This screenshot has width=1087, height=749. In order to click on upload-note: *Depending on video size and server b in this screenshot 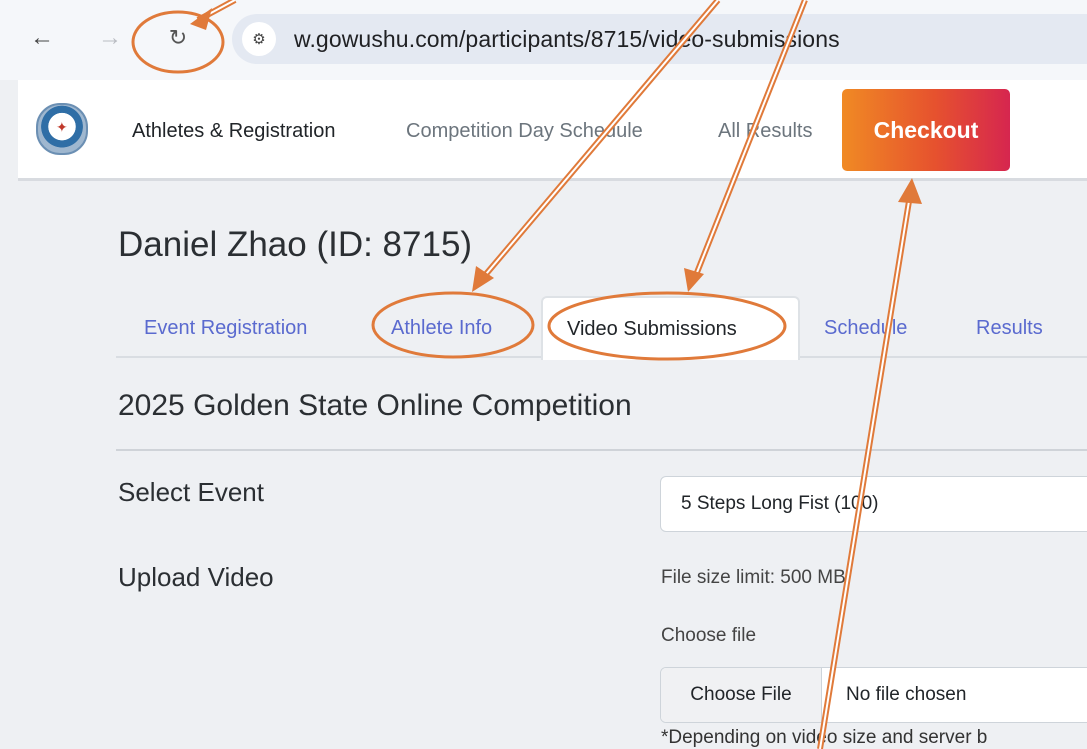, I will do `click(824, 737)`.